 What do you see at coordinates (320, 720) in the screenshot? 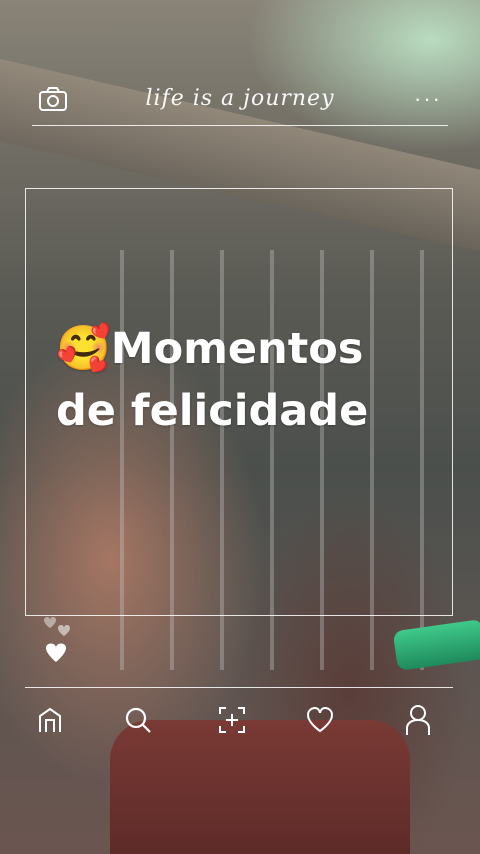
I see `heart-icon` at bounding box center [320, 720].